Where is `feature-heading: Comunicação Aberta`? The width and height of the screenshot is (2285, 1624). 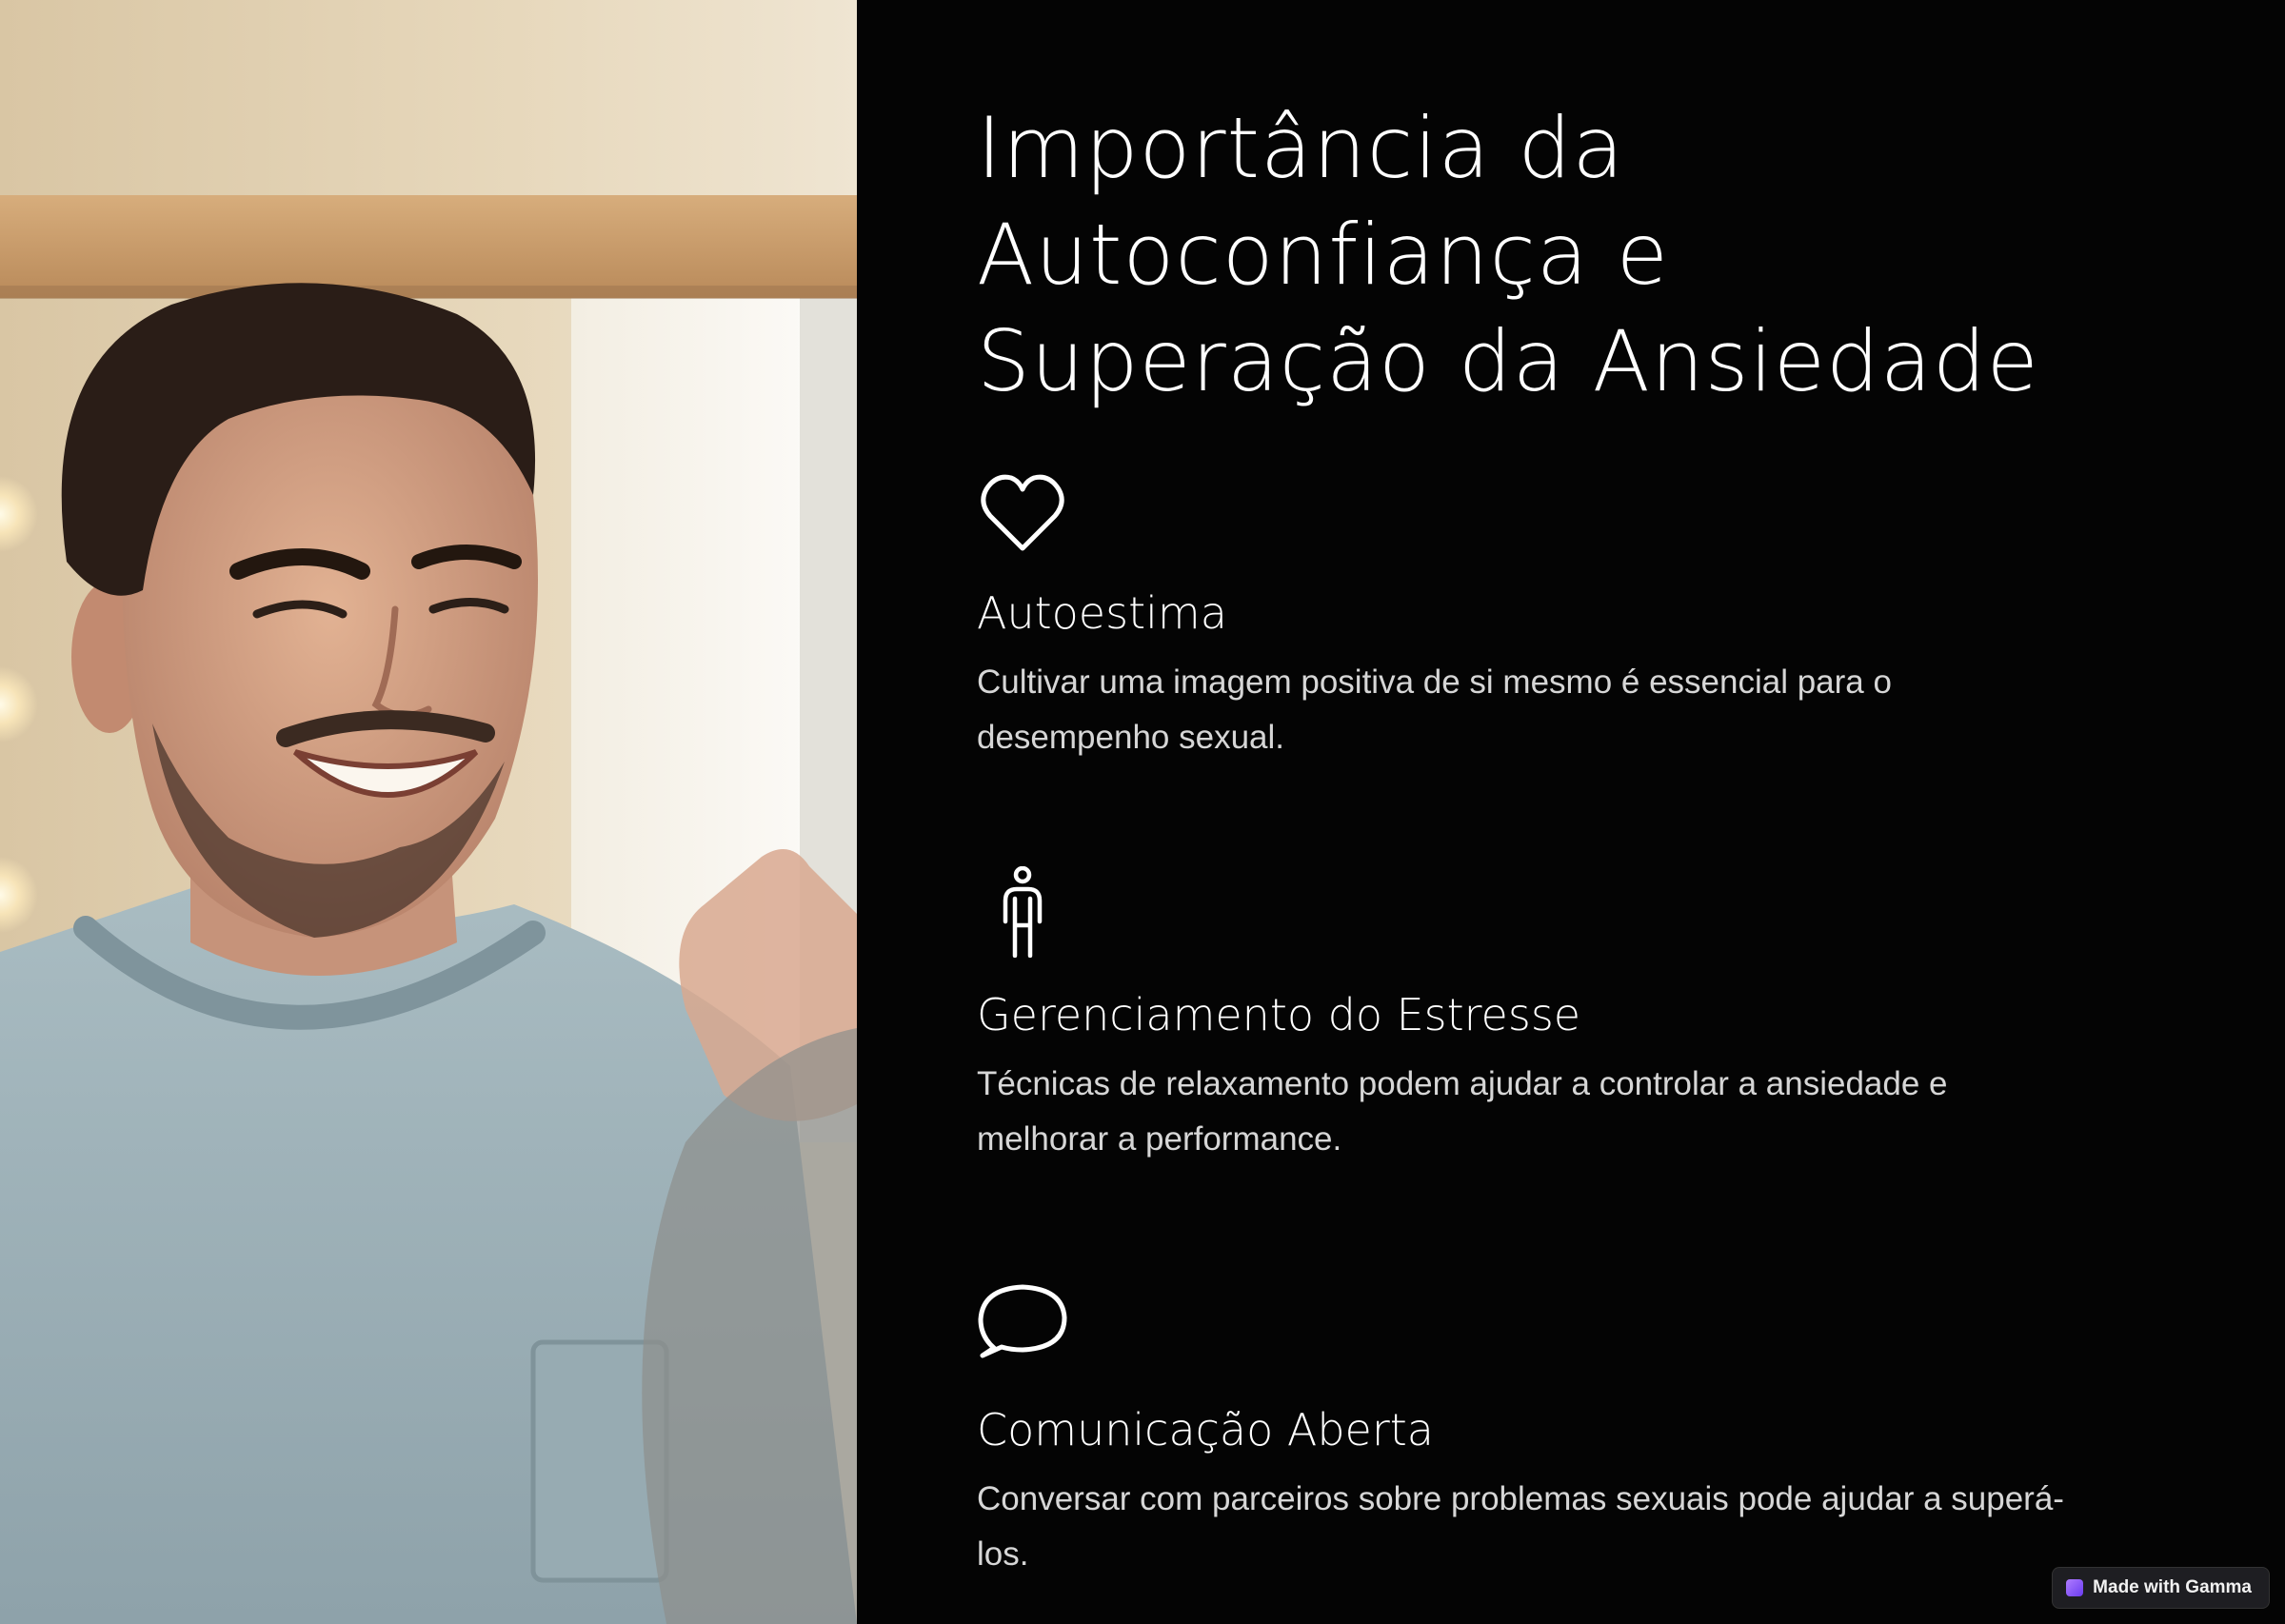 feature-heading: Comunicação Aberta is located at coordinates (1205, 1430).